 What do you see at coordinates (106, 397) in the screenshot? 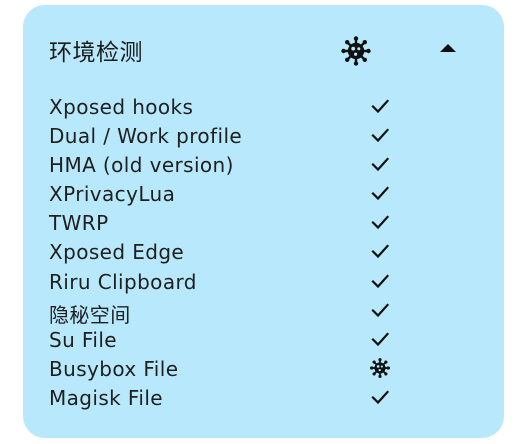
I see `item-label: Magisk File` at bounding box center [106, 397].